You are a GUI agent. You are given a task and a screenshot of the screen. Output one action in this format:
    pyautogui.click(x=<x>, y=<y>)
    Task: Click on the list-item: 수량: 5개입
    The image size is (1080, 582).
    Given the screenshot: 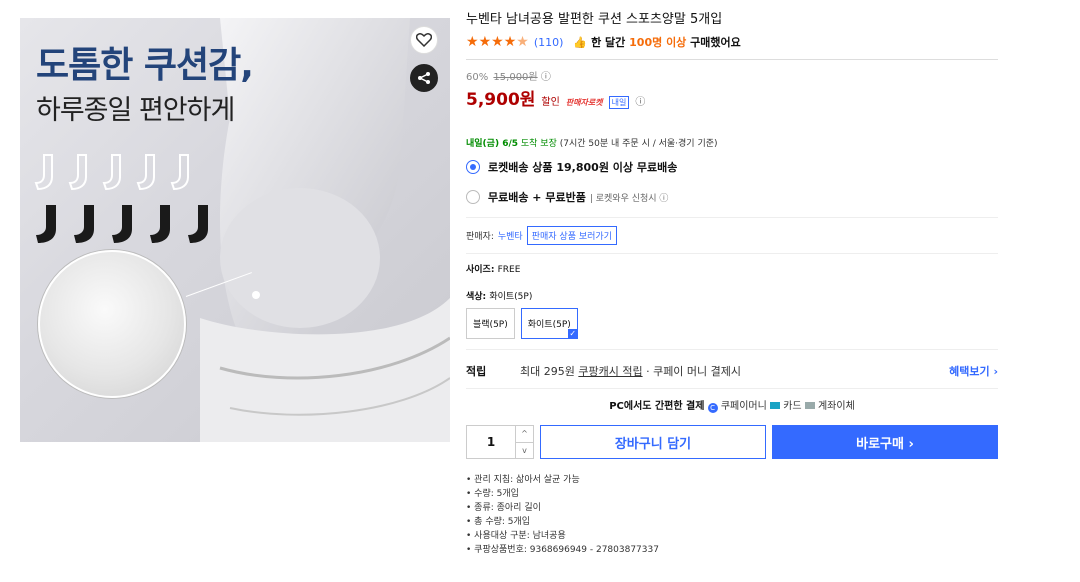 What is the action you would take?
    pyautogui.click(x=732, y=494)
    